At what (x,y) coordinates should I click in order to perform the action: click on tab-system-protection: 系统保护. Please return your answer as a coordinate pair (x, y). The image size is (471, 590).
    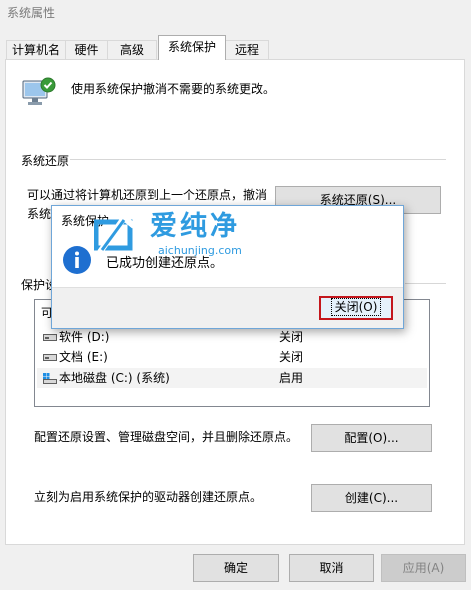
    Looking at the image, I should click on (192, 47).